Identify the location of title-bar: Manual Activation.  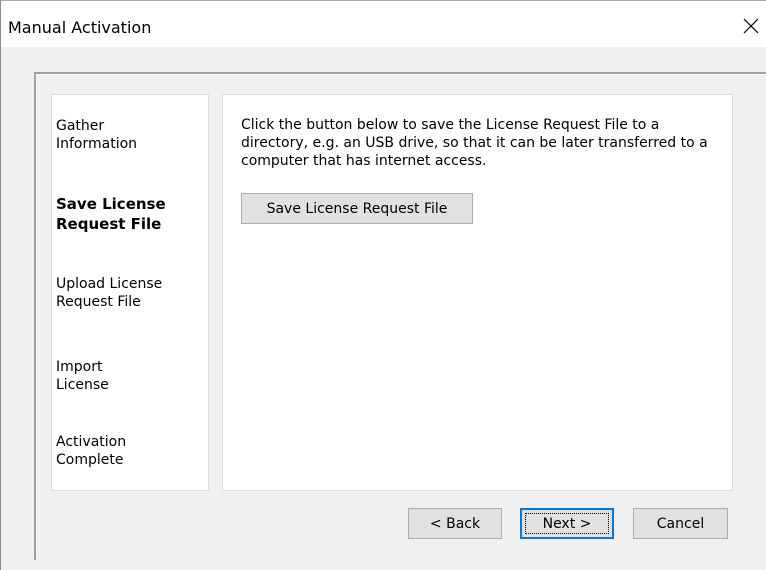
(383, 24).